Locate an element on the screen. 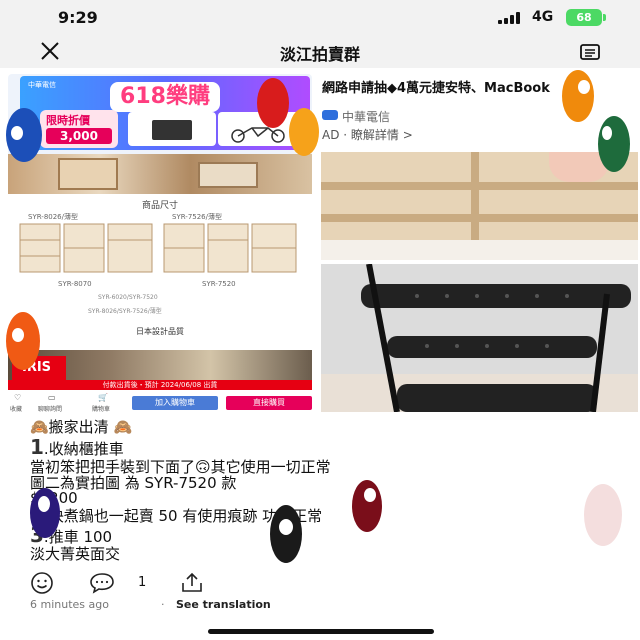  sponsor-logo is located at coordinates (330, 115).